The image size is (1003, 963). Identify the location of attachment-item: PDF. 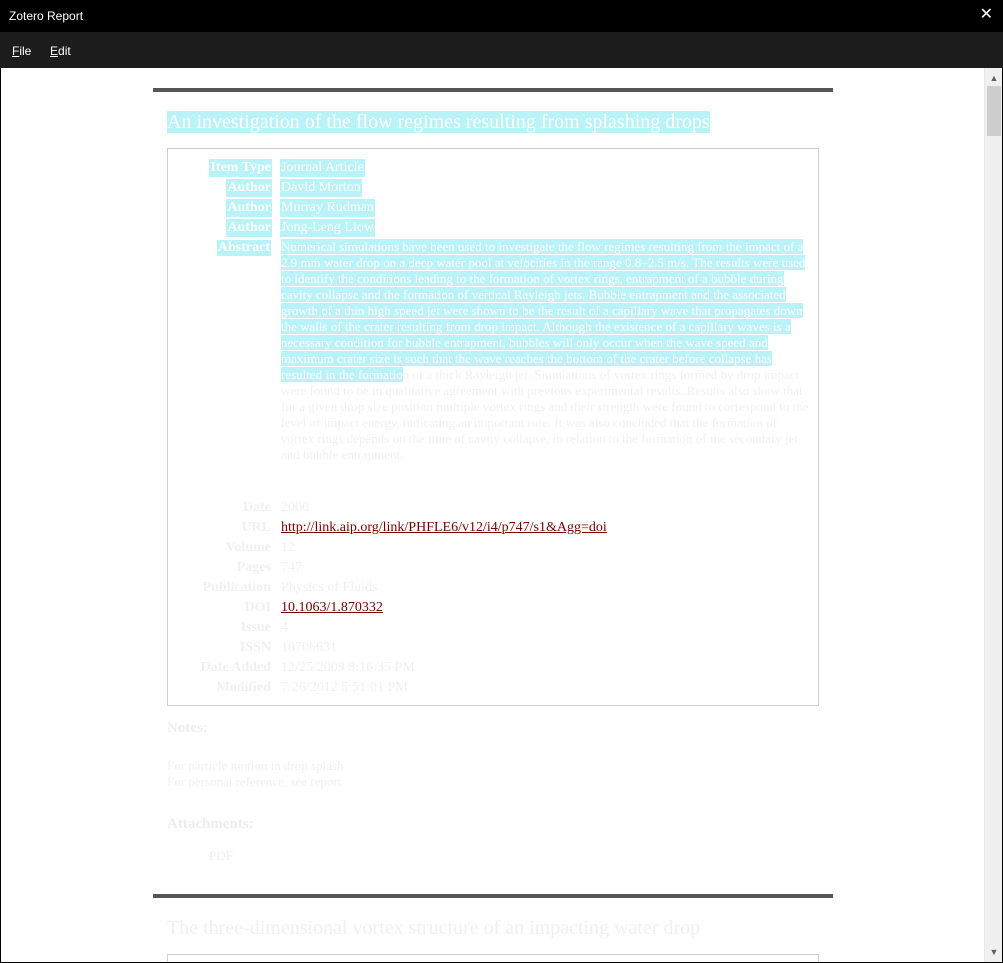
(221, 856).